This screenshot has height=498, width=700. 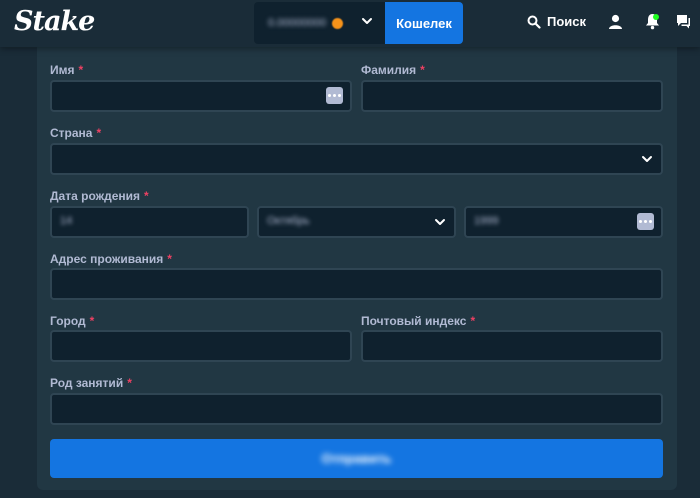 I want to click on city-input, so click(x=201, y=346).